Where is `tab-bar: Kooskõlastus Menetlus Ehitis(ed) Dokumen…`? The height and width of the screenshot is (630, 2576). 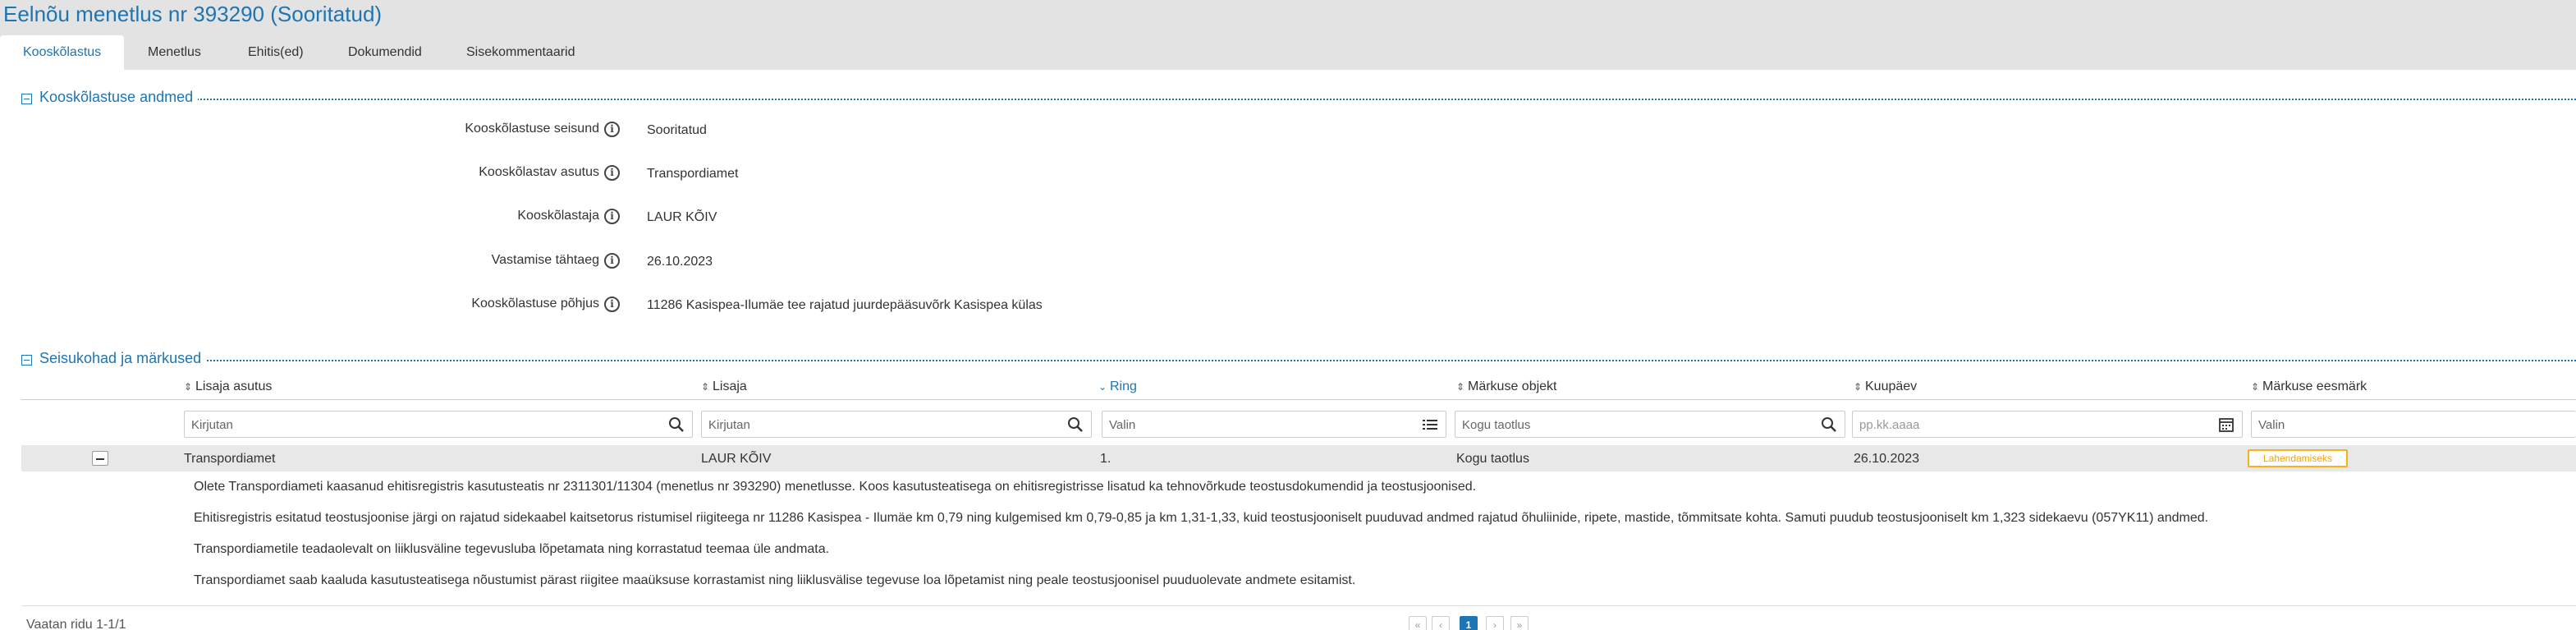 tab-bar: Kooskõlastus Menetlus Ehitis(ed) Dokumen… is located at coordinates (1288, 52).